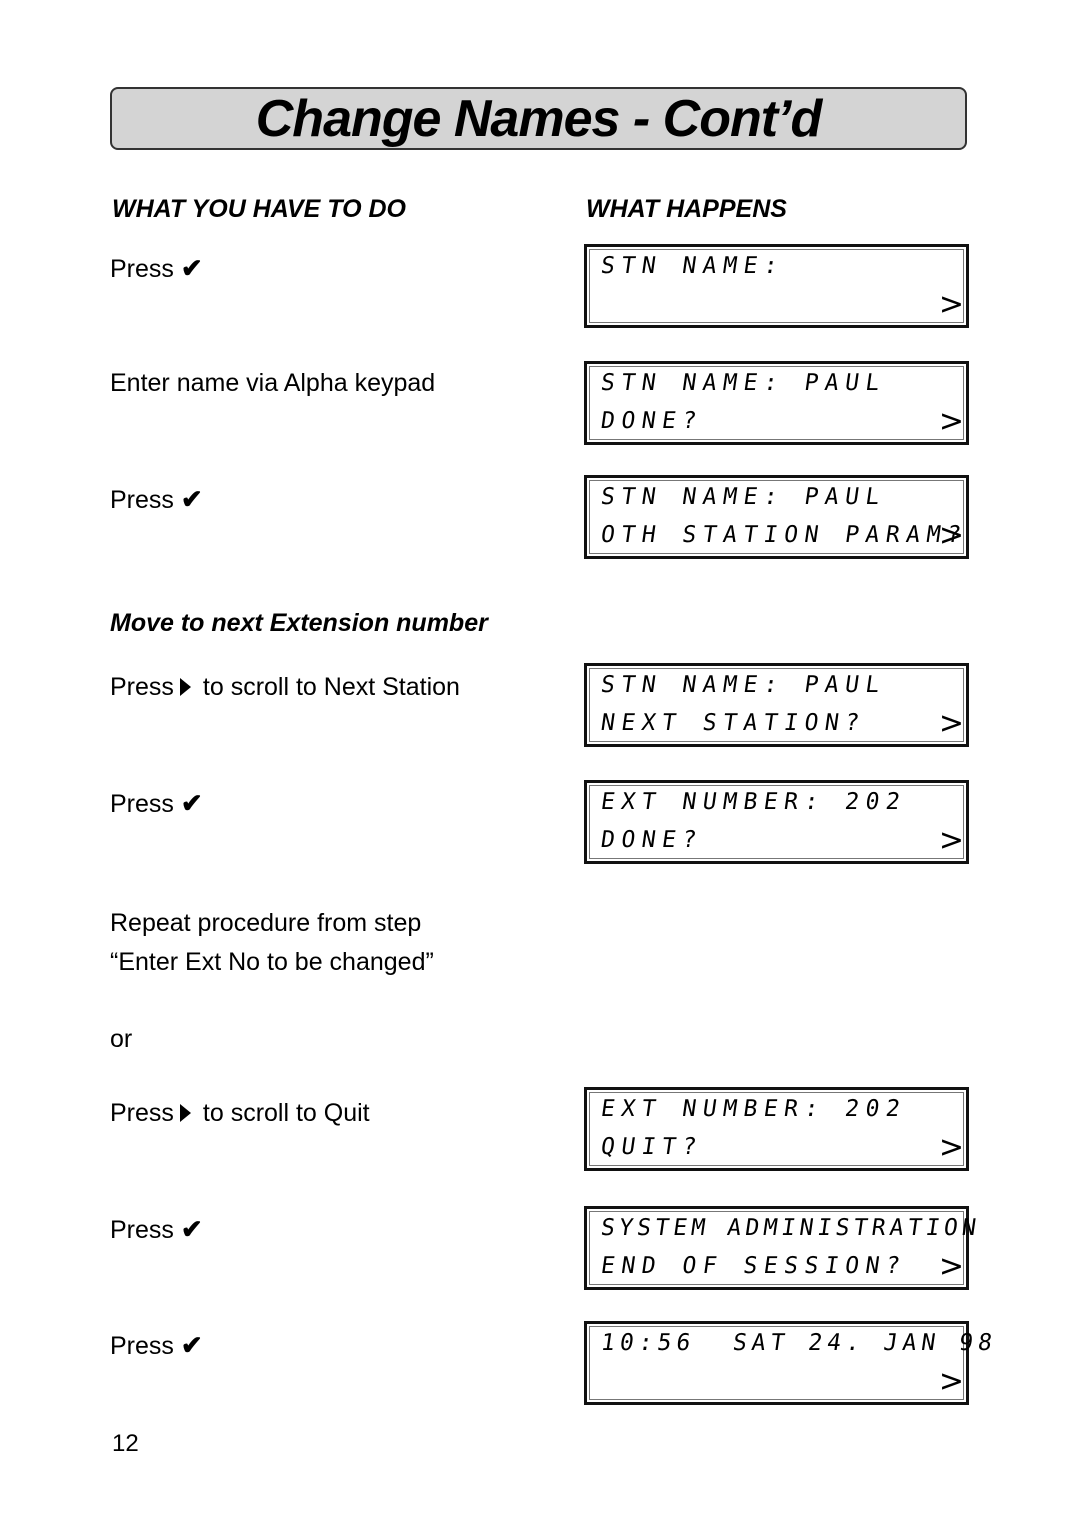 The height and width of the screenshot is (1529, 1080). I want to click on step-scroll-next-station: Press to scroll to Next Station, so click(285, 687).